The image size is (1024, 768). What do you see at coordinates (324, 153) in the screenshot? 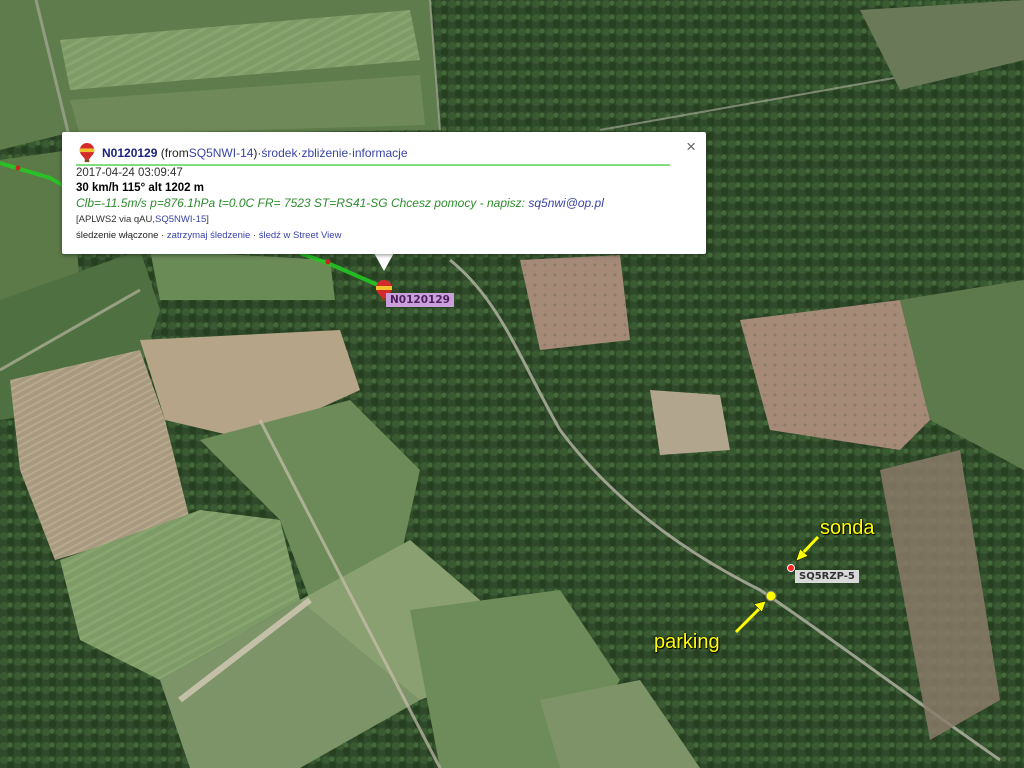
I see `zoom-link: zbliżenie` at bounding box center [324, 153].